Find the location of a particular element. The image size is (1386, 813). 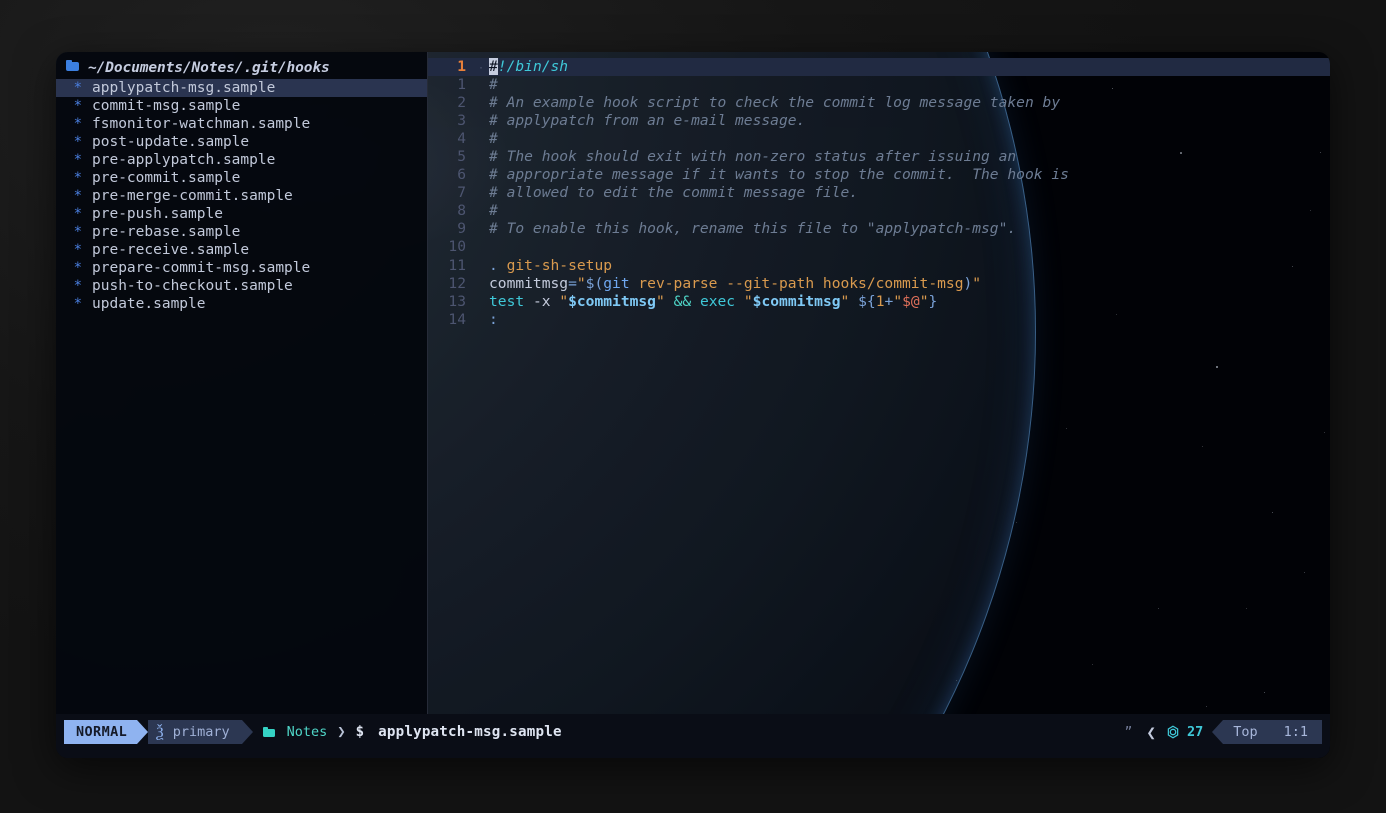

code-line-text: # applypatch from an e-mail message. is located at coordinates (647, 121).